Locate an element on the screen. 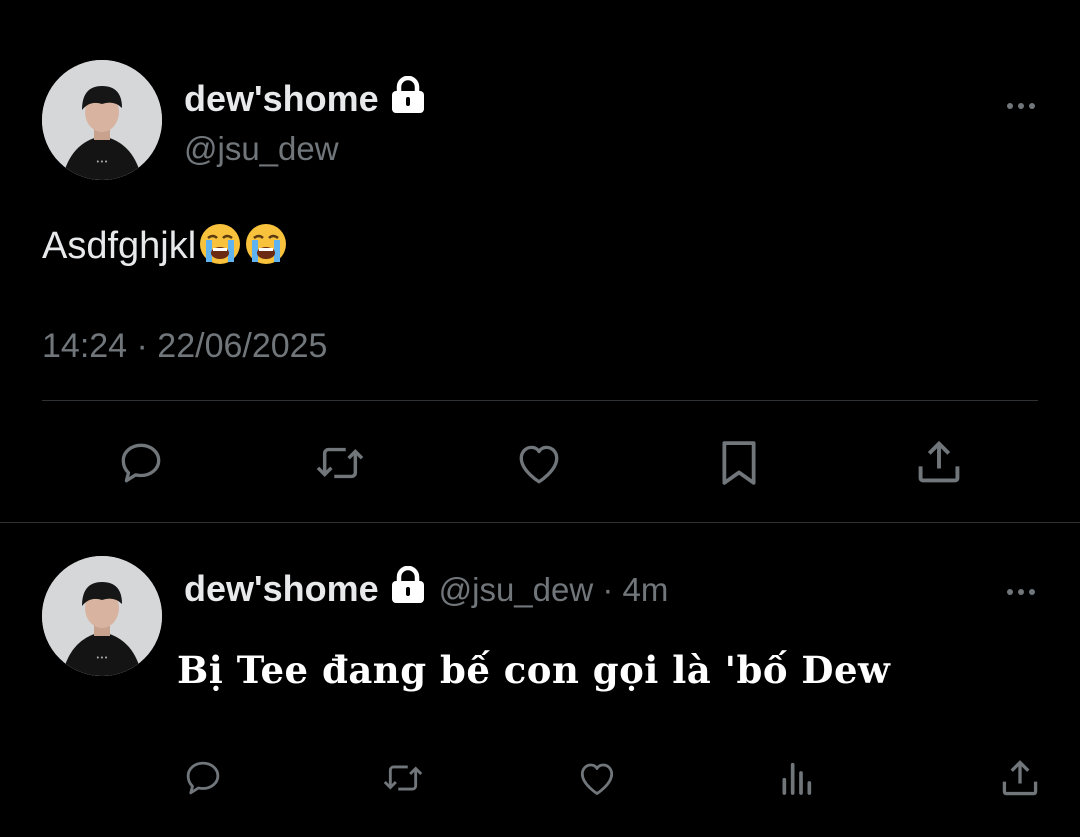 Image resolution: width=1080 pixels, height=837 pixels. more-options-icon is located at coordinates (1027, 104).